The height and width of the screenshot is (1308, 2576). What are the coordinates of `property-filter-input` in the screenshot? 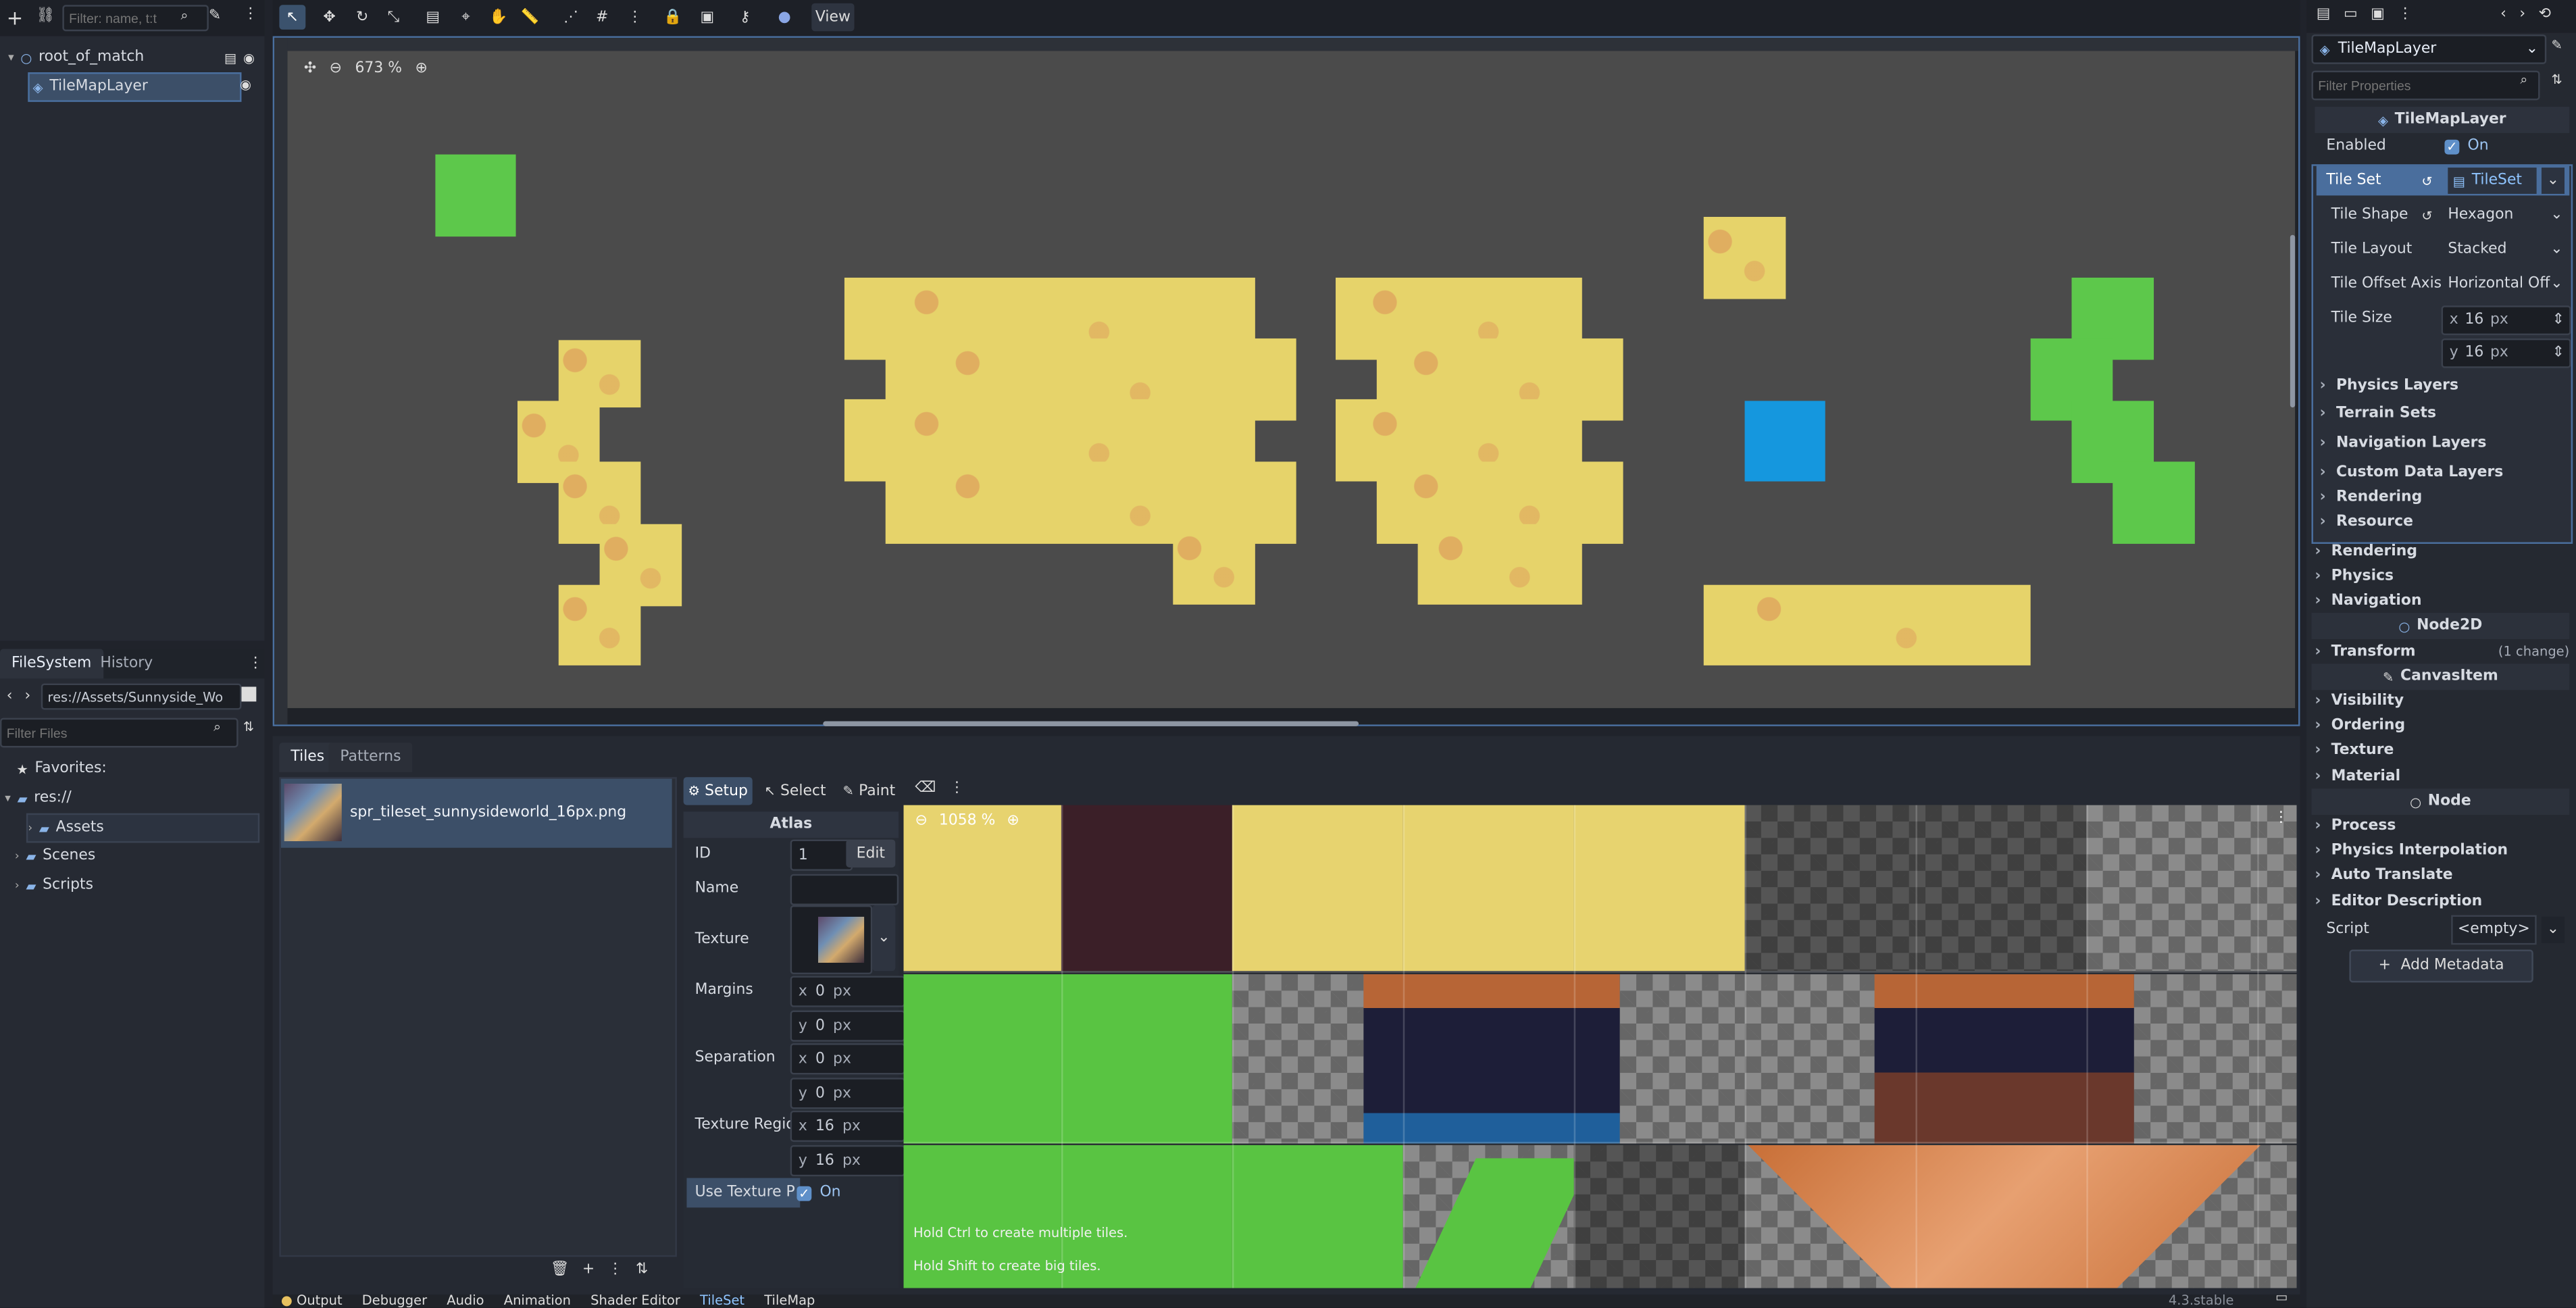 It's located at (2425, 85).